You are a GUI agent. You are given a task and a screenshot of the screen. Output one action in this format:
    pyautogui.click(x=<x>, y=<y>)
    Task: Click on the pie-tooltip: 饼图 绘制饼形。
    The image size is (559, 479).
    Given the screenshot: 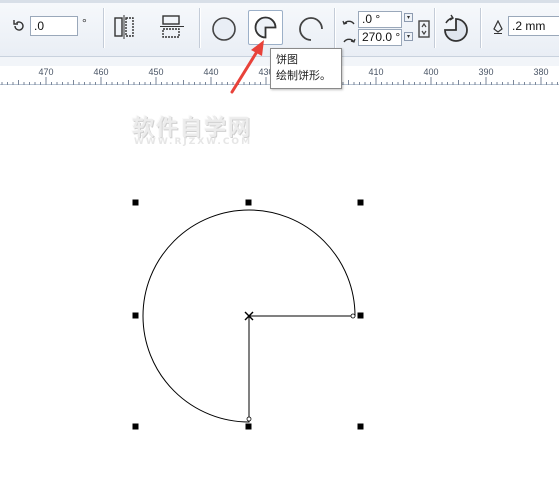 What is the action you would take?
    pyautogui.click(x=306, y=68)
    